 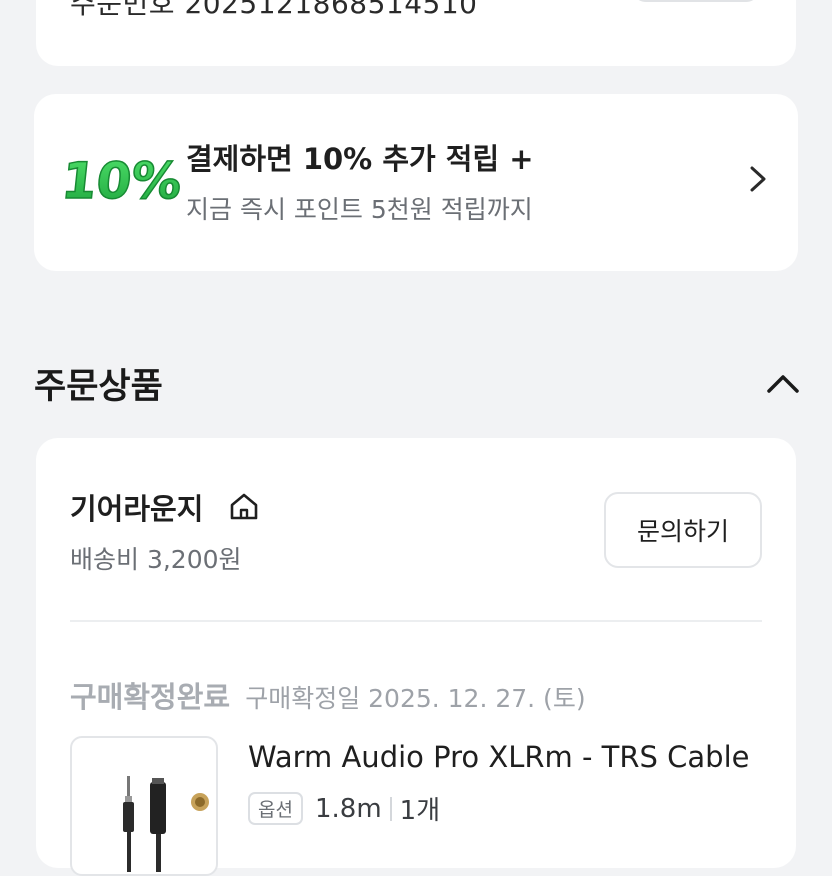 What do you see at coordinates (98, 387) in the screenshot?
I see `section-title: 주문상품` at bounding box center [98, 387].